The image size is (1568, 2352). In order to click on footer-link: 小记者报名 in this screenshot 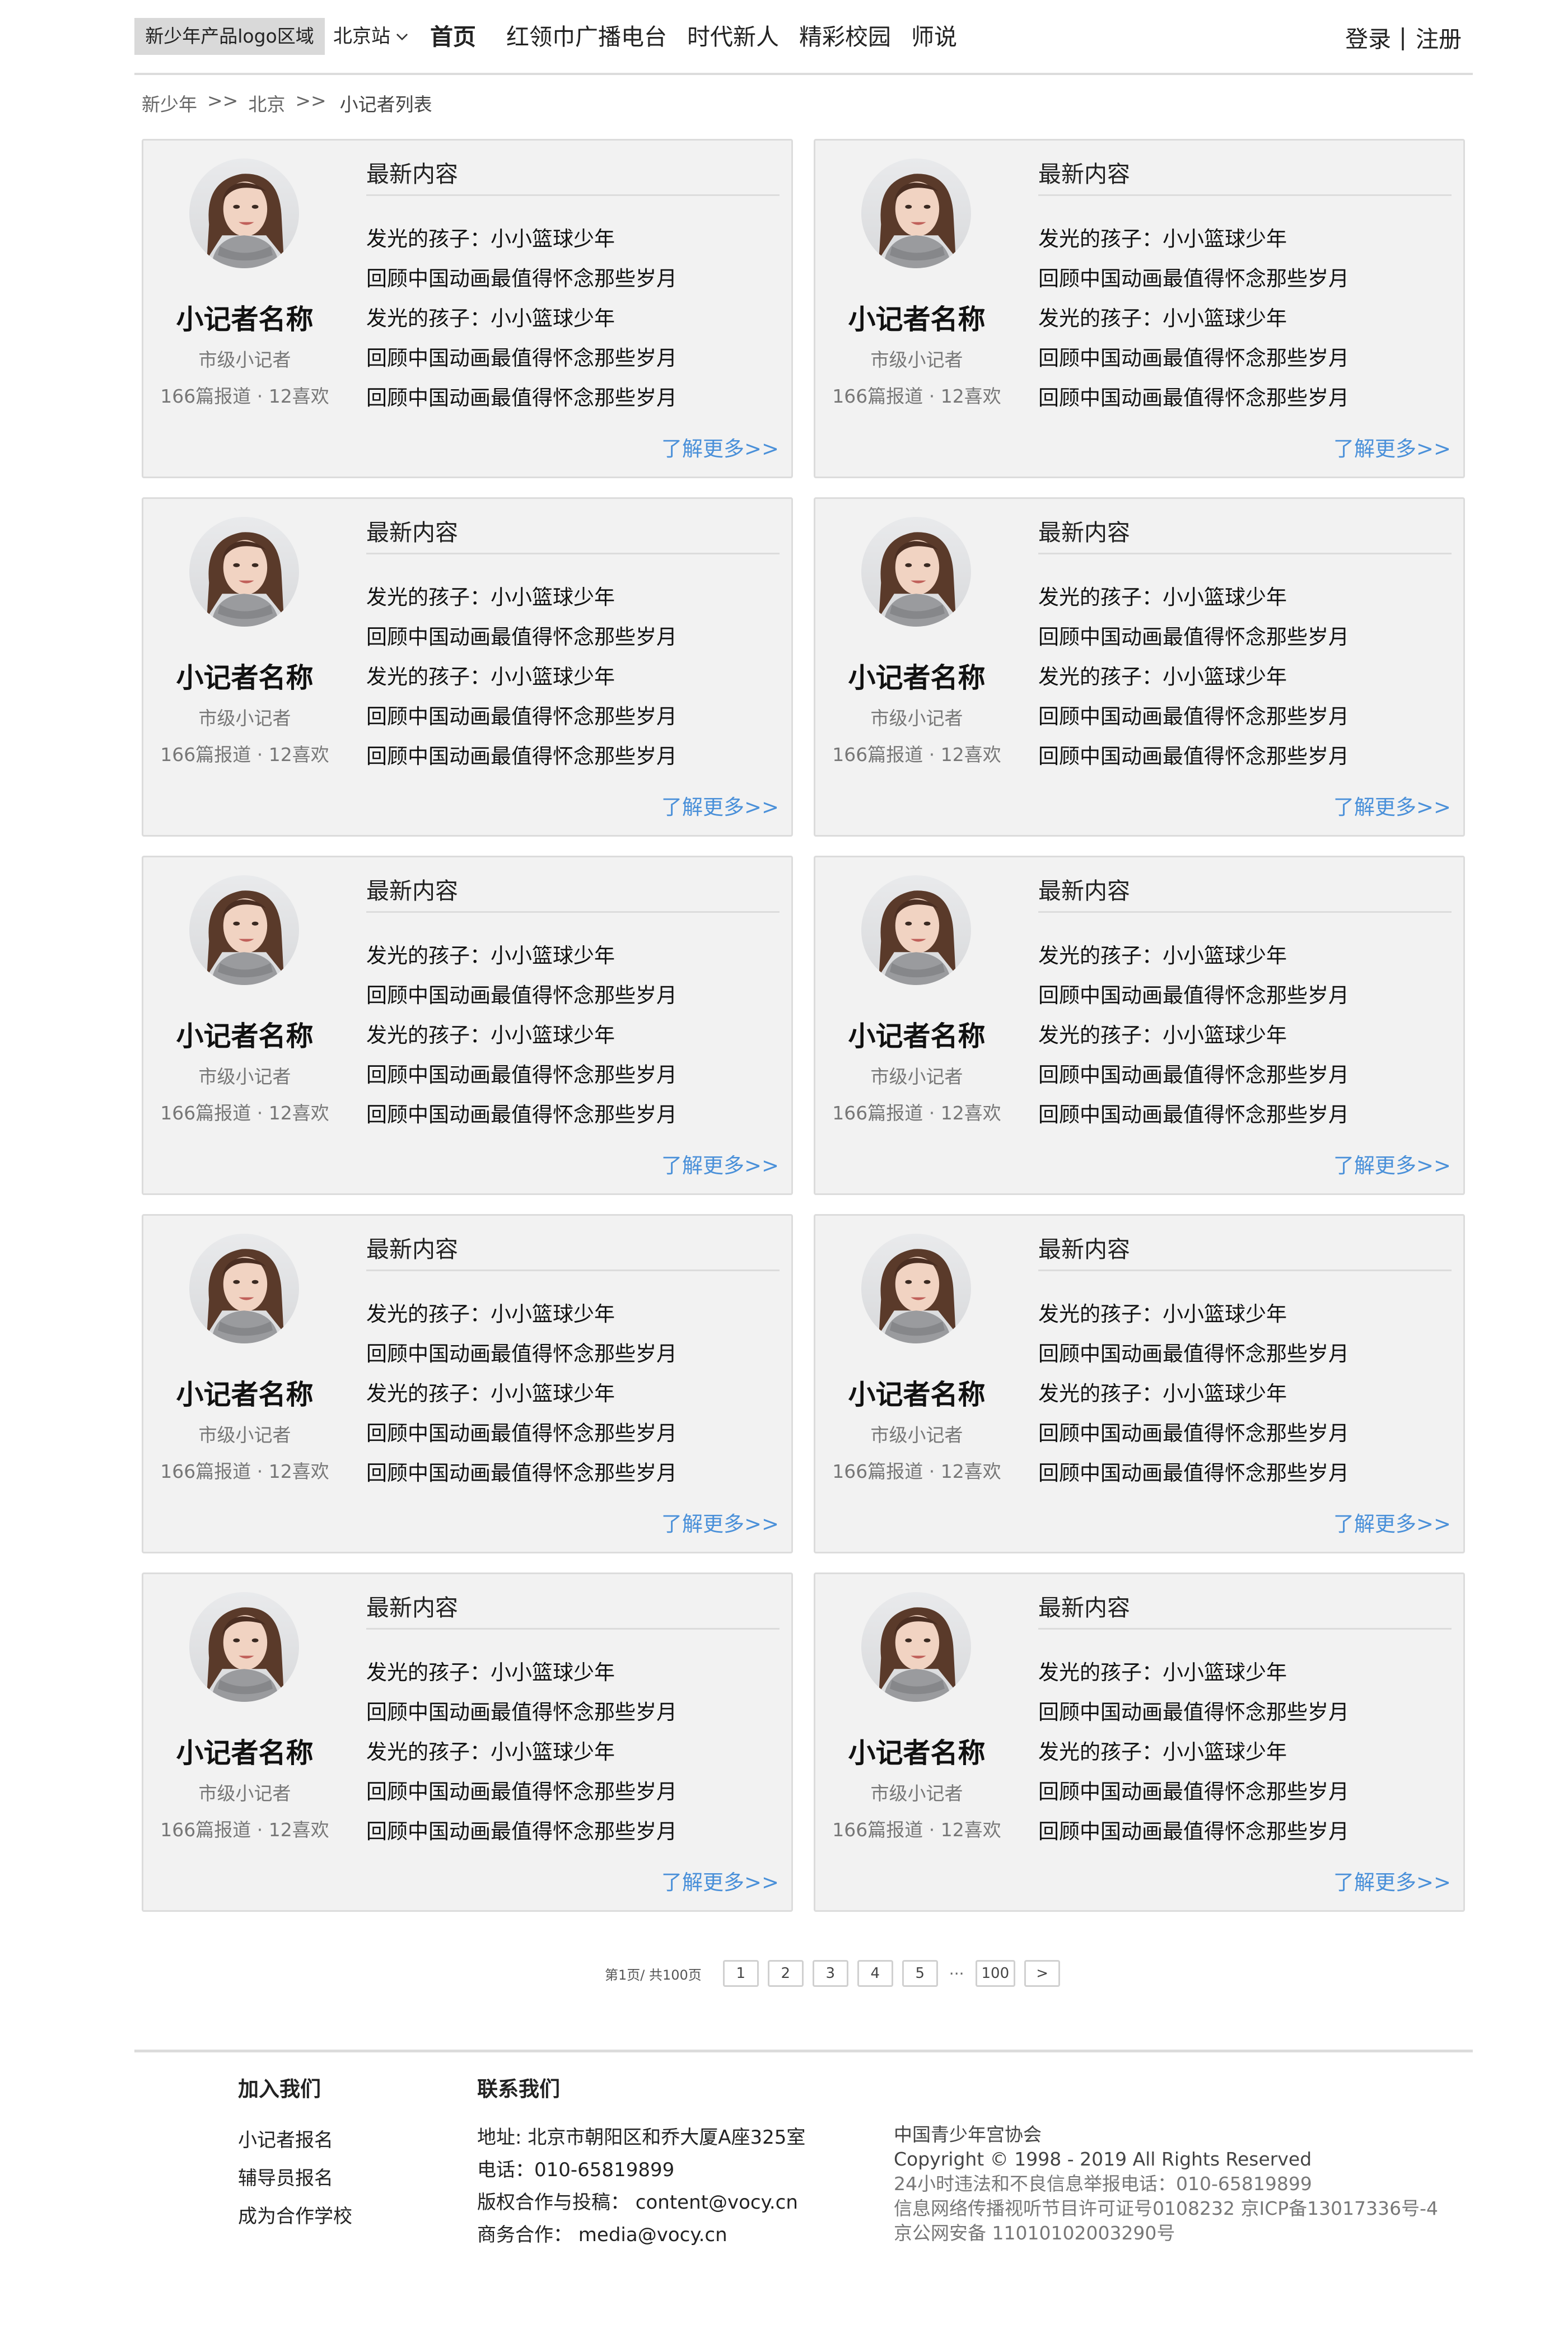, I will do `click(295, 2140)`.